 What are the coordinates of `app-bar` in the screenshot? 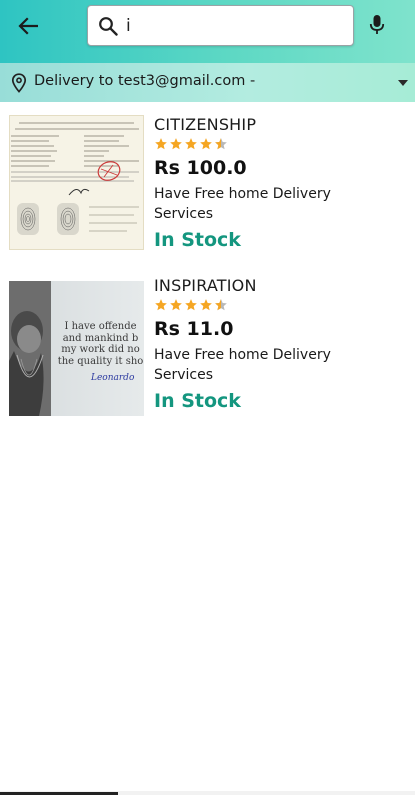 It's located at (207, 31).